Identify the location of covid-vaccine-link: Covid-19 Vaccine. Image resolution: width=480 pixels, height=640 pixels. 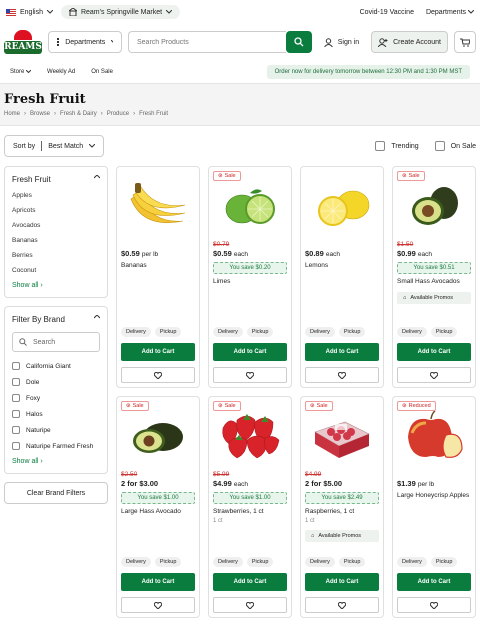
(387, 12).